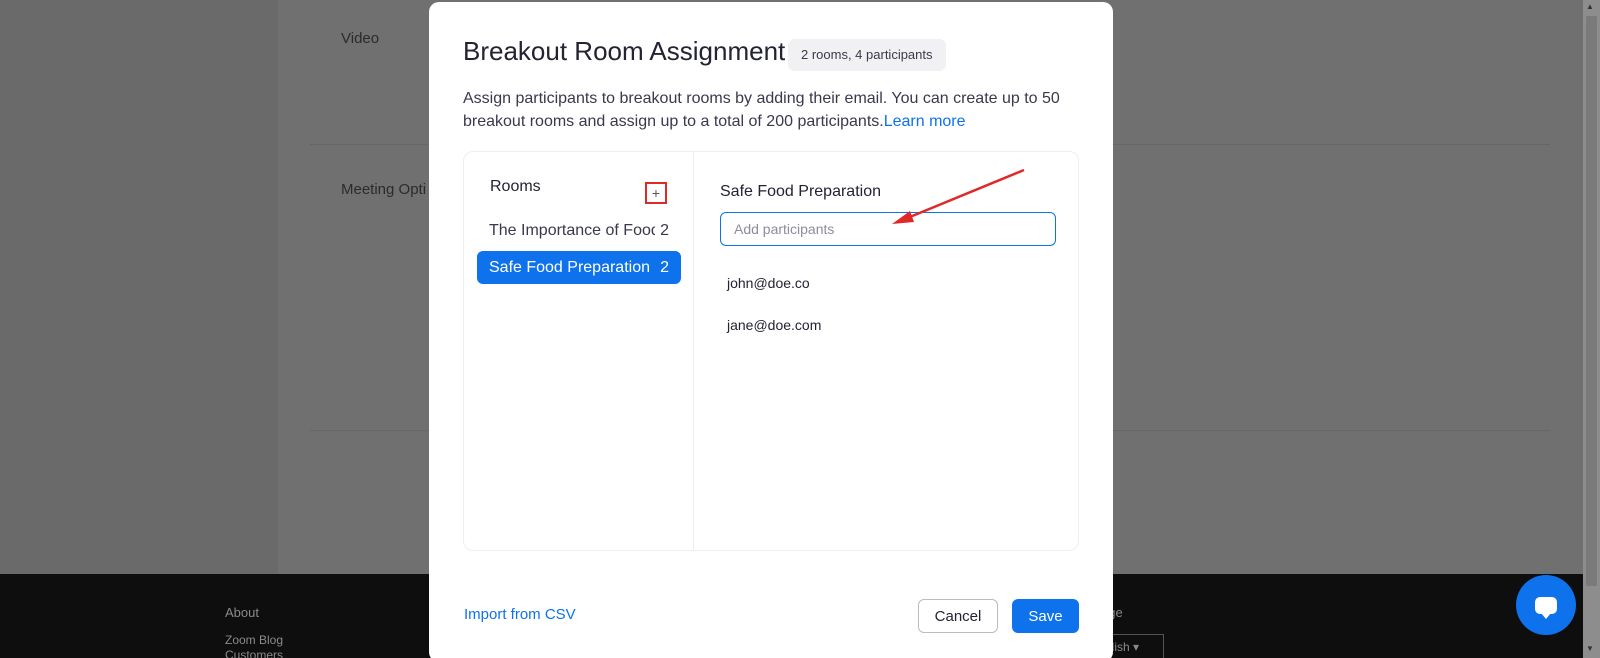  What do you see at coordinates (1546, 607) in the screenshot?
I see `chat-bubble-icon` at bounding box center [1546, 607].